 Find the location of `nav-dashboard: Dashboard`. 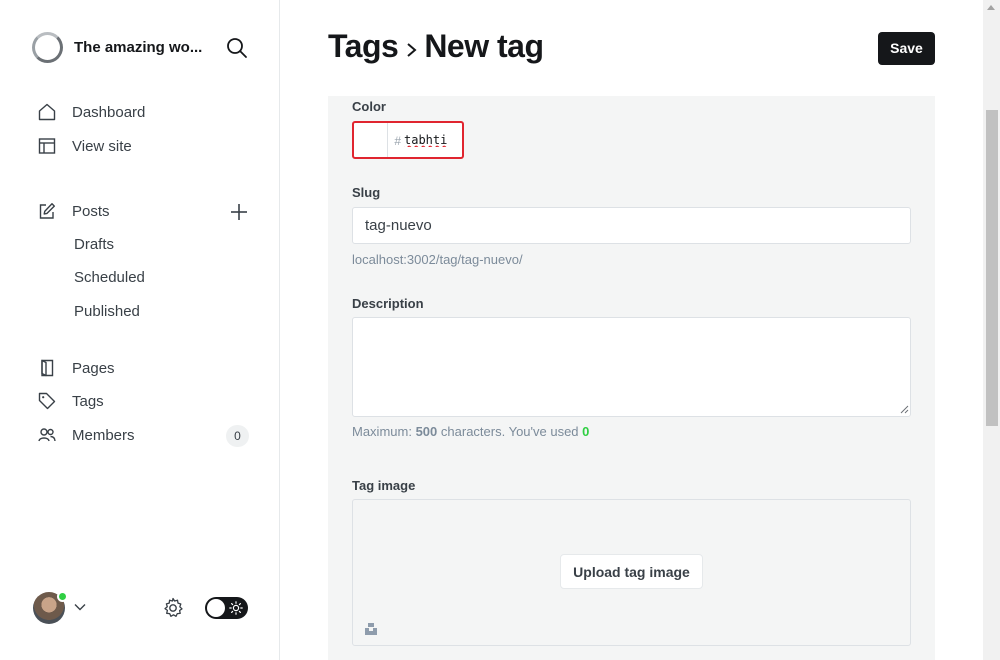

nav-dashboard: Dashboard is located at coordinates (91, 112).